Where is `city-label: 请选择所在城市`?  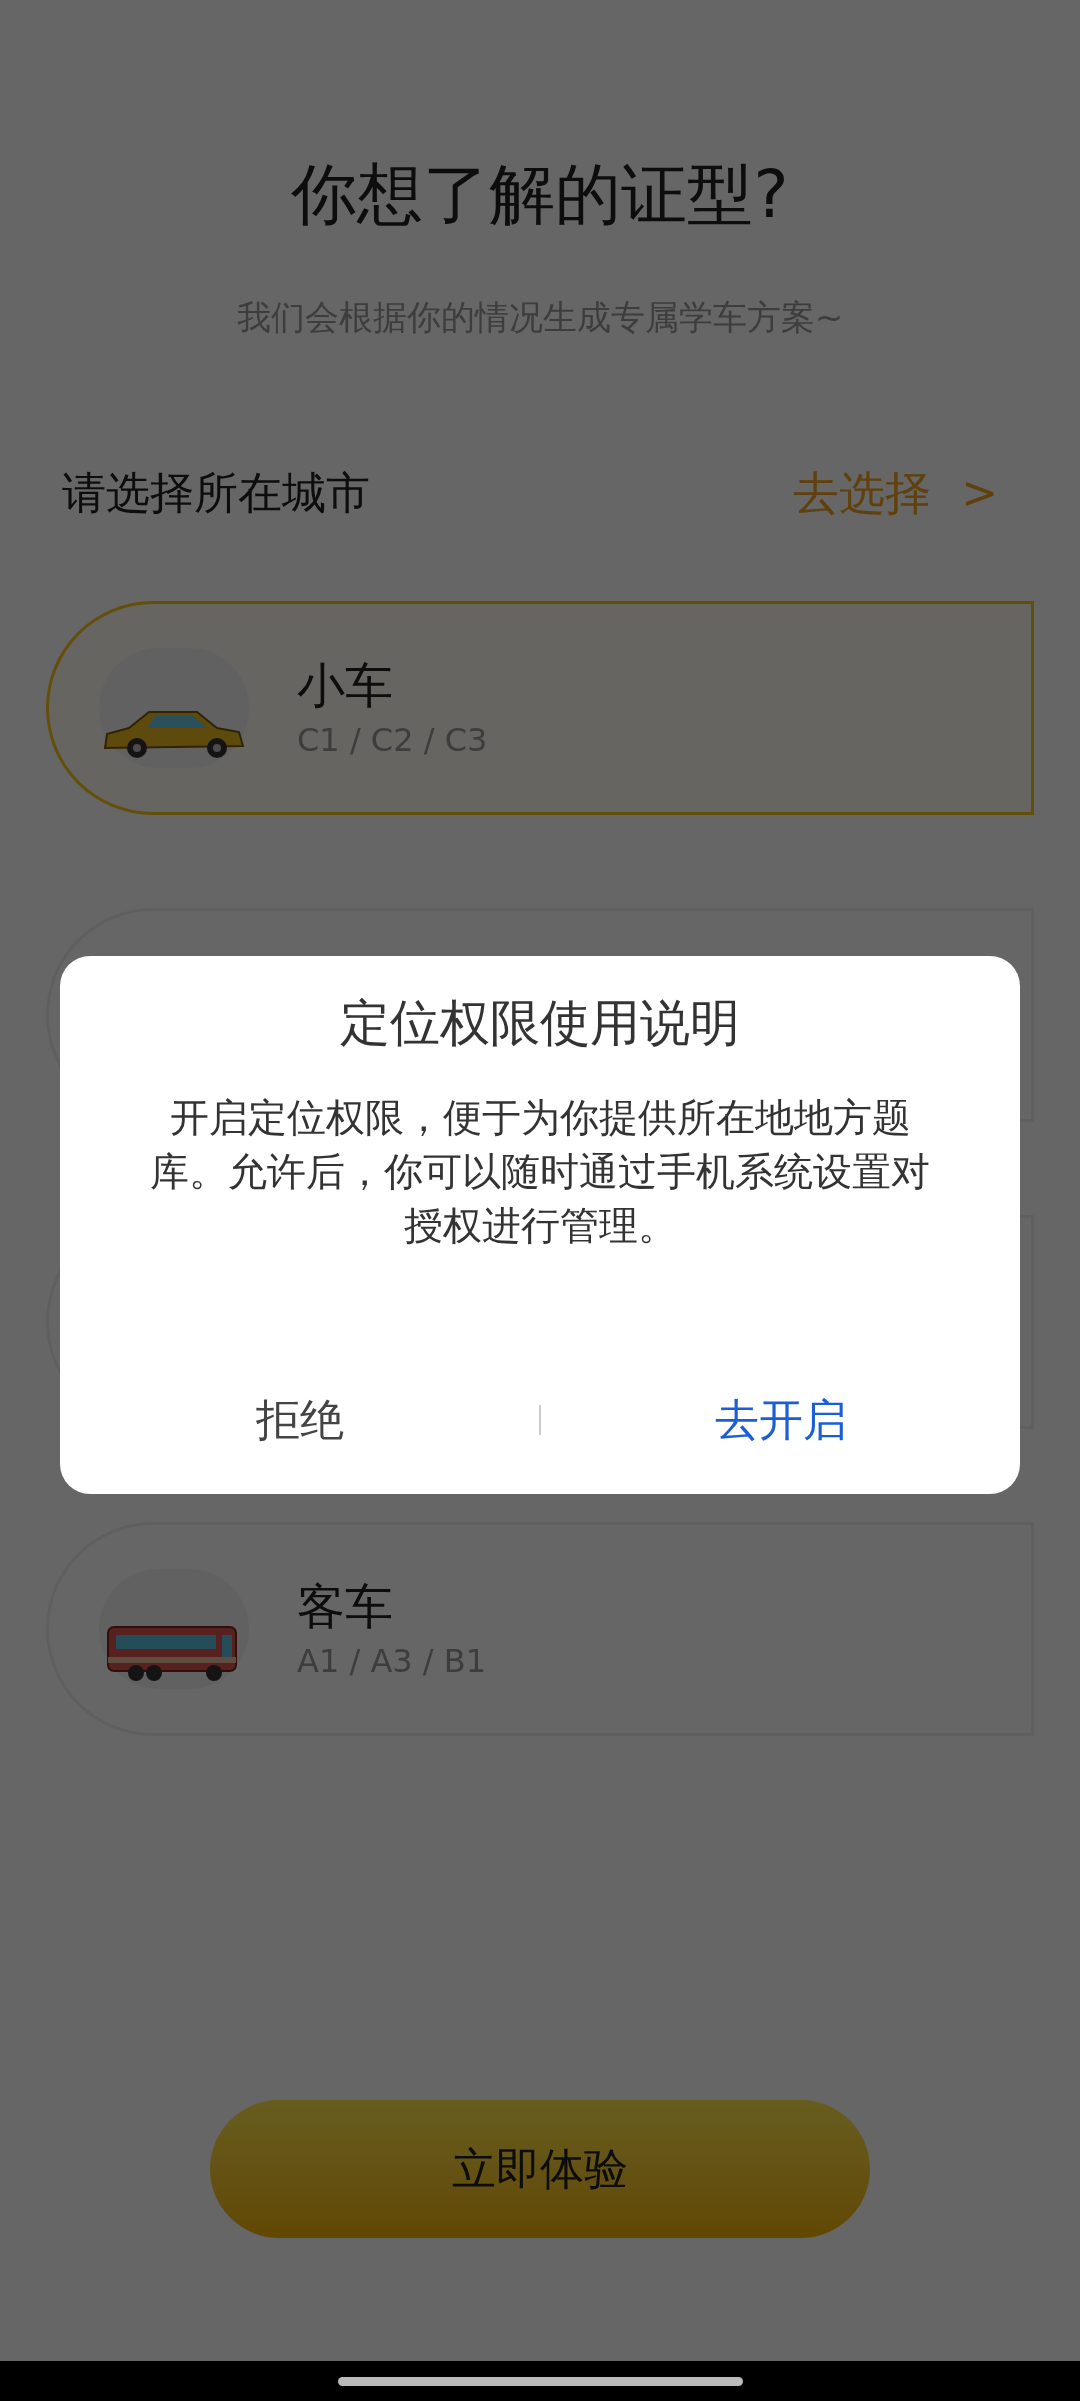 city-label: 请选择所在城市 is located at coordinates (216, 493).